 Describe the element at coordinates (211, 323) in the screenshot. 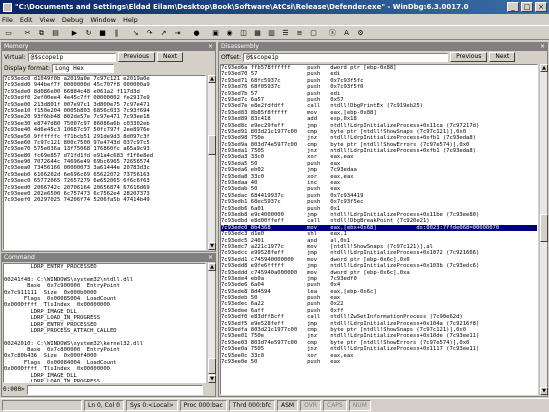

I see `command-scrollbar: ▲ ▼` at that location.